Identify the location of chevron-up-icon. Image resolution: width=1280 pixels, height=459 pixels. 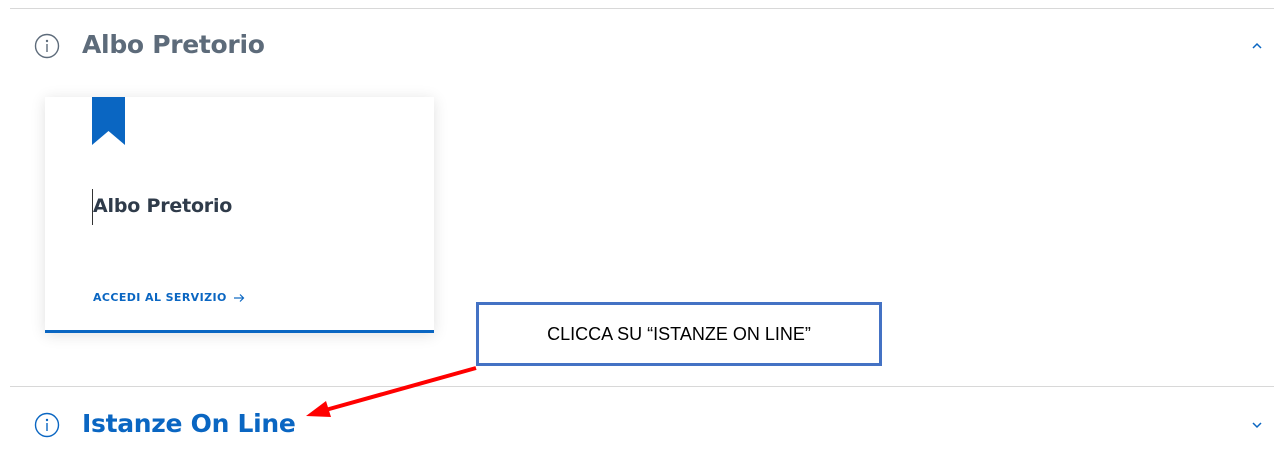
(1257, 46).